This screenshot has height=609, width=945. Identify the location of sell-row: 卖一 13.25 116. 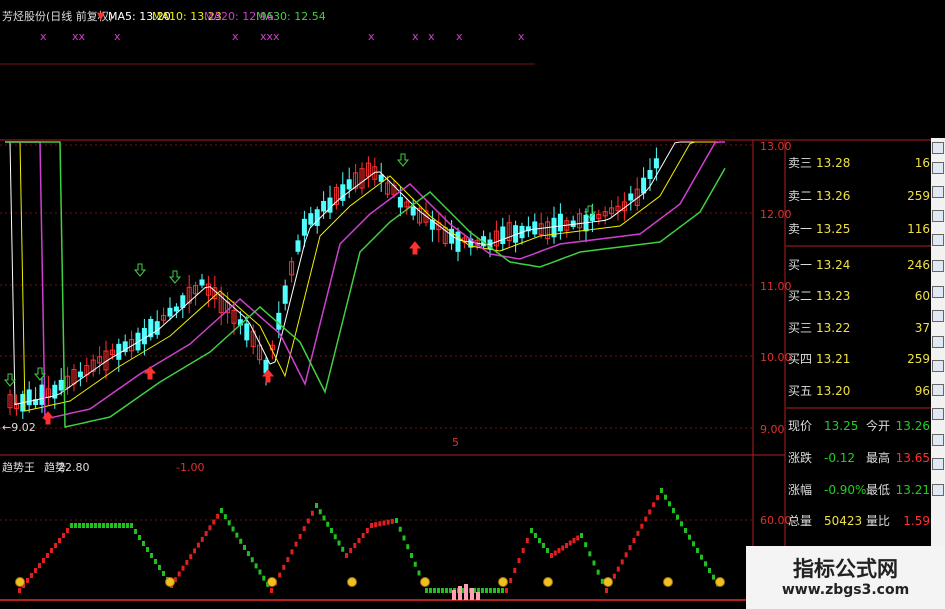
(859, 229).